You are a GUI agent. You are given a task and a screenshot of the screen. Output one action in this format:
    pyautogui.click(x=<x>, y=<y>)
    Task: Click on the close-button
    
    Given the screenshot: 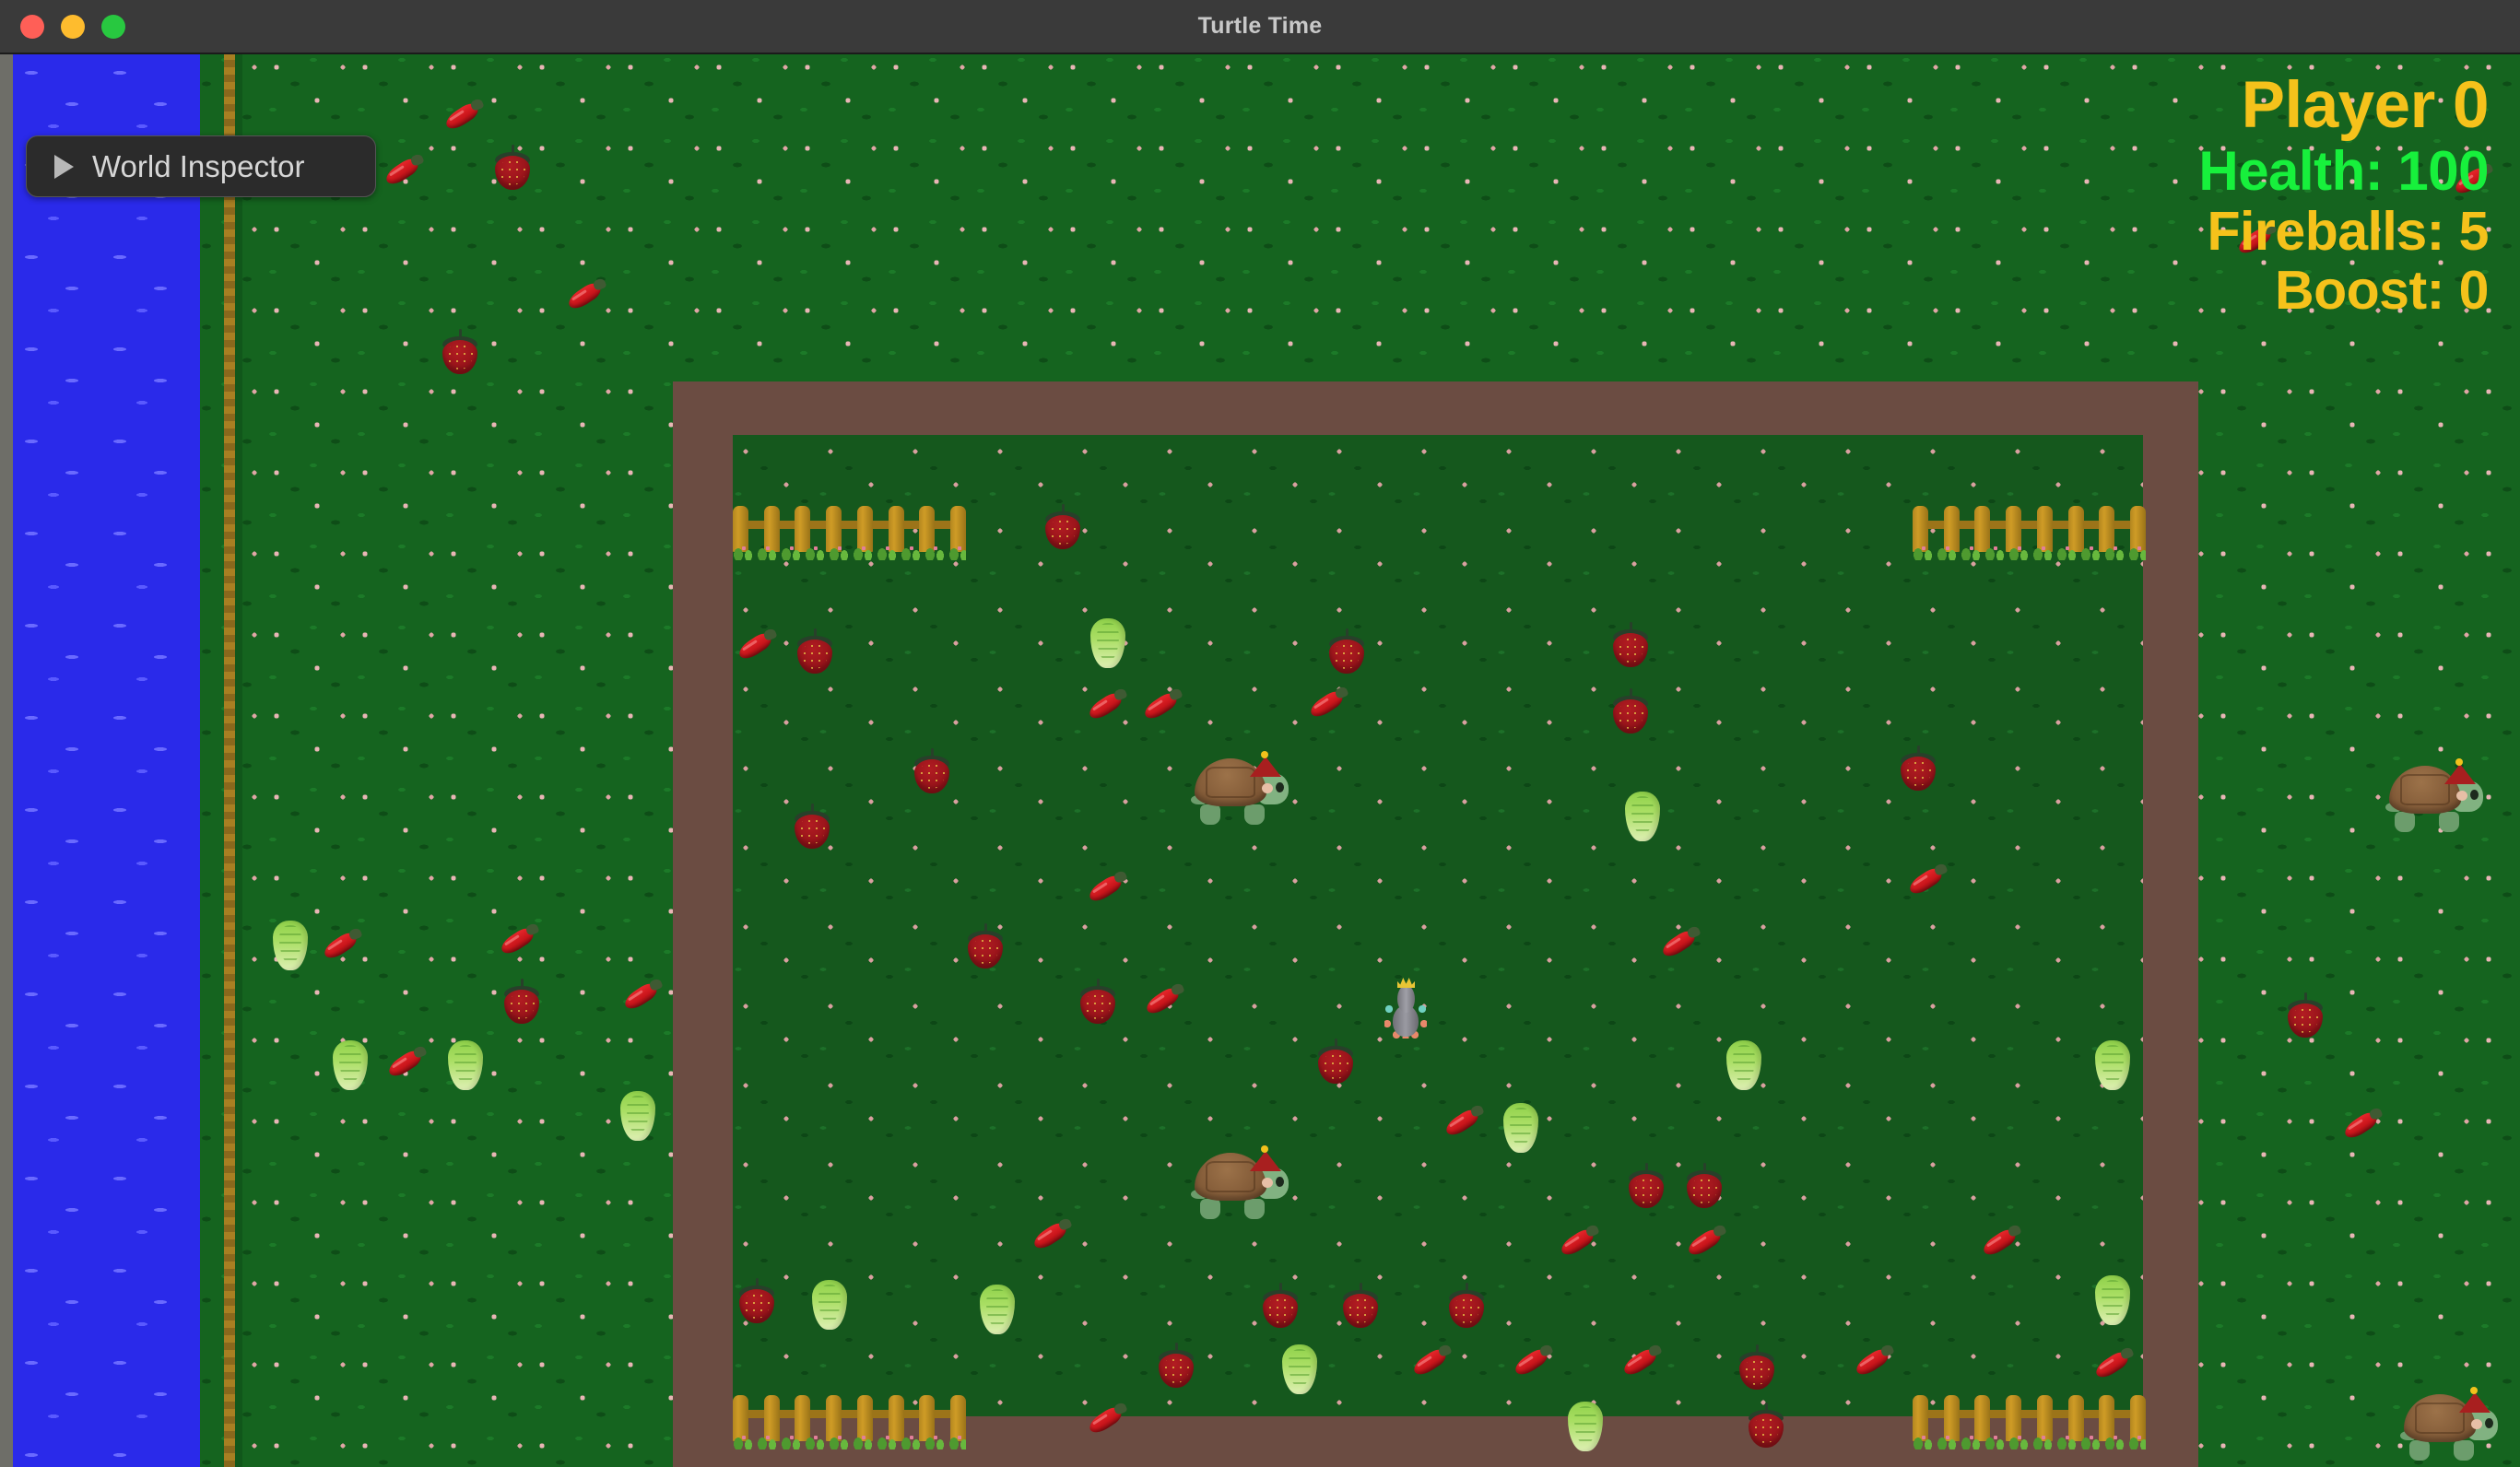 What is the action you would take?
    pyautogui.click(x=32, y=26)
    